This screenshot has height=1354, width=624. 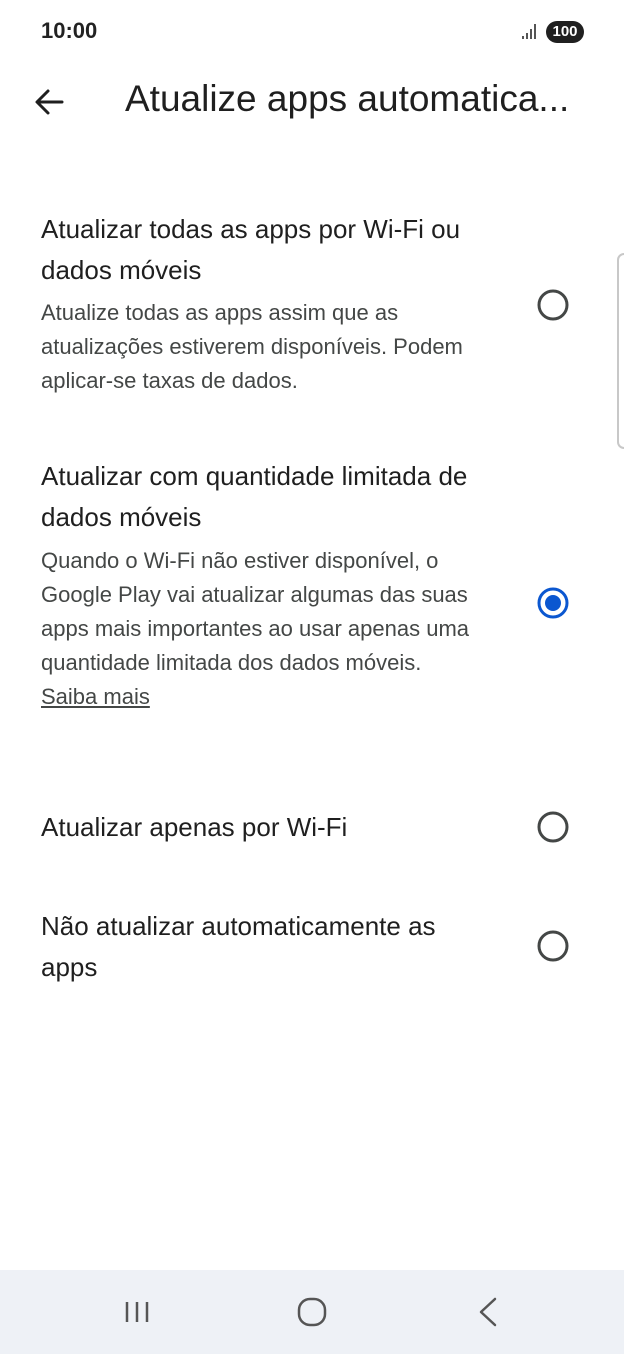 What do you see at coordinates (95, 696) in the screenshot?
I see `learn-more-link: Saiba mais` at bounding box center [95, 696].